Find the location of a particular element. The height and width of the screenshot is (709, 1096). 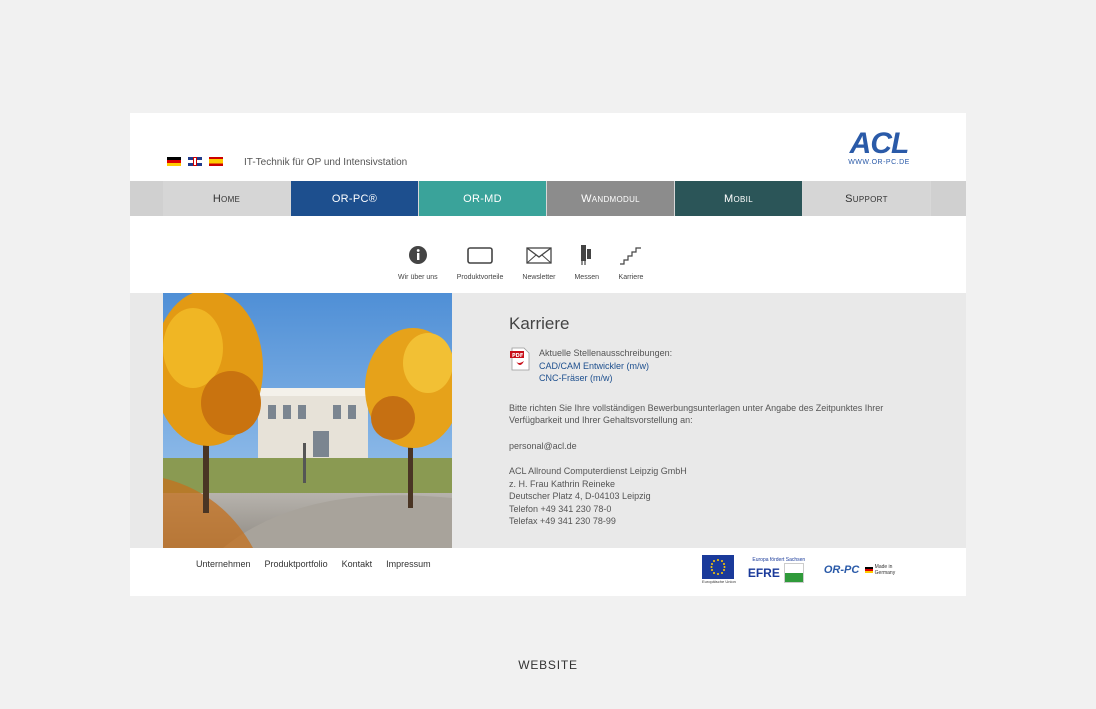

subnav-label: Newsletter is located at coordinates (539, 277).